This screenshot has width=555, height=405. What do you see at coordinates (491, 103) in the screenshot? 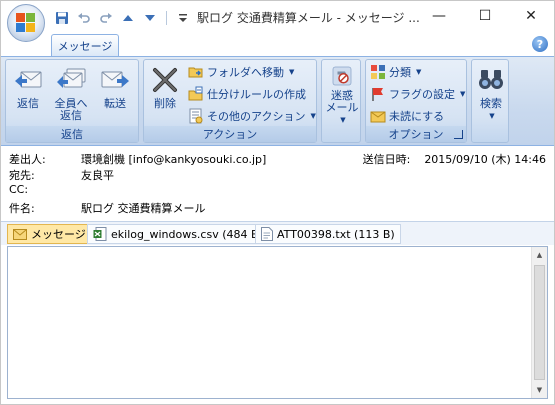
I see `search-label: 検索` at bounding box center [491, 103].